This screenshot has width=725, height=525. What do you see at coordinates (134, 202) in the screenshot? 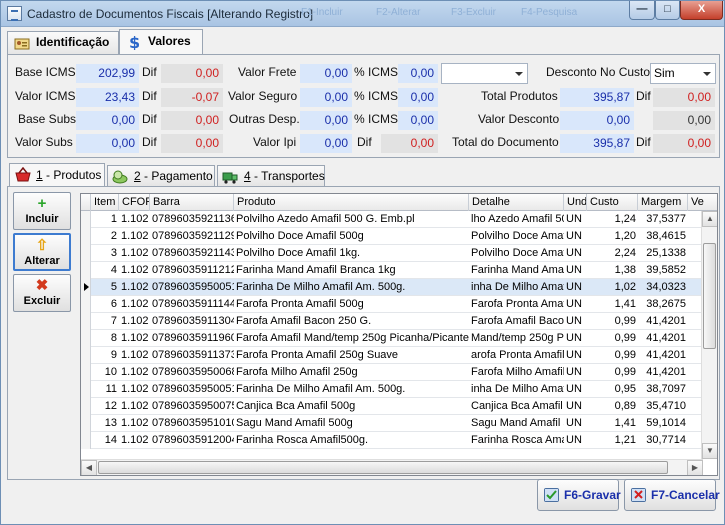
I see `col-cfop: CFOP` at bounding box center [134, 202].